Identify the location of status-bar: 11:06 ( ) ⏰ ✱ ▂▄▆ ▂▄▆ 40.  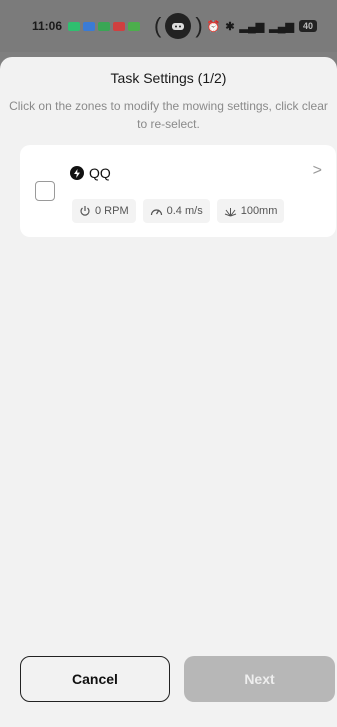
(168, 26).